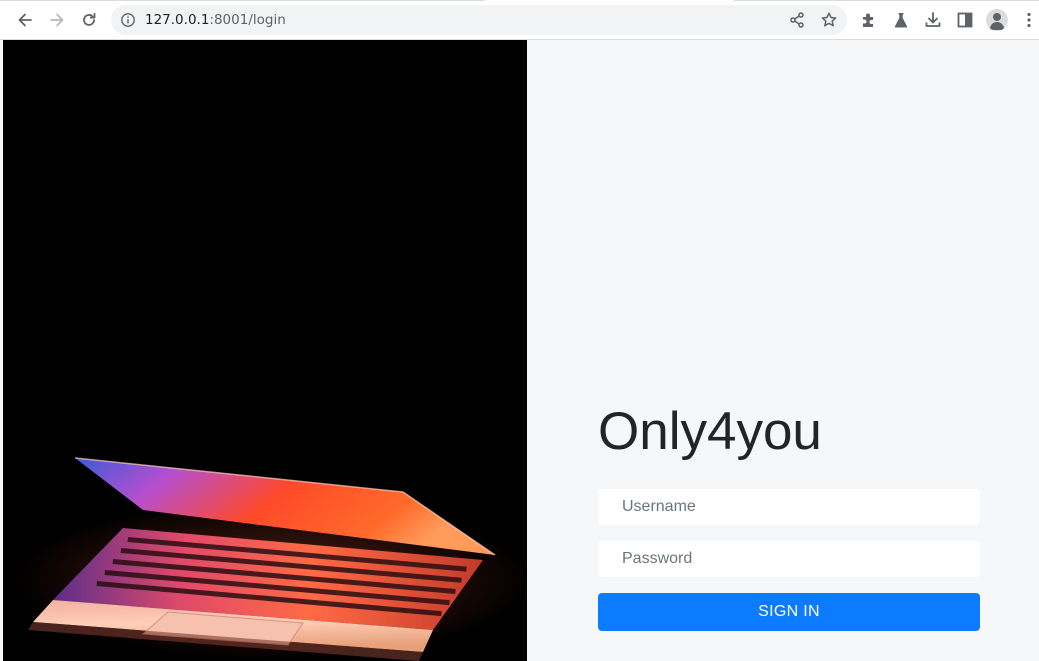  I want to click on url-path: :8001/login, so click(247, 20).